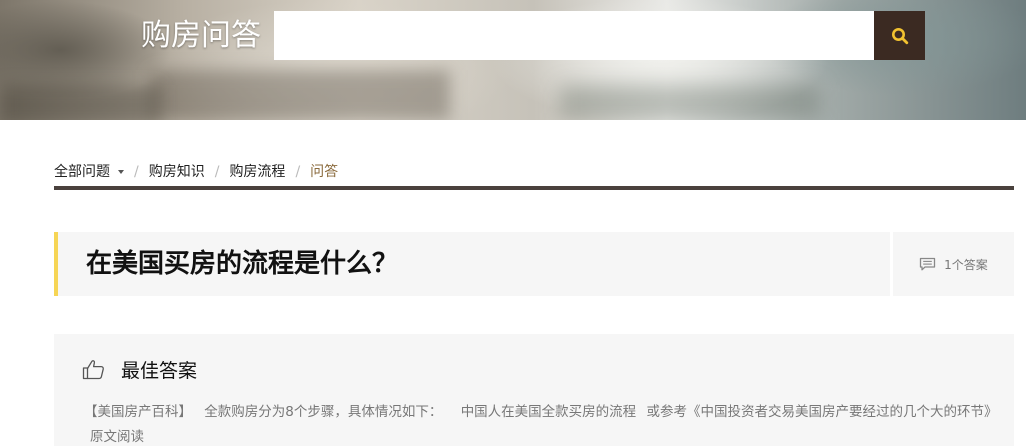 The image size is (1026, 446). What do you see at coordinates (121, 172) in the screenshot?
I see `caret-down-icon` at bounding box center [121, 172].